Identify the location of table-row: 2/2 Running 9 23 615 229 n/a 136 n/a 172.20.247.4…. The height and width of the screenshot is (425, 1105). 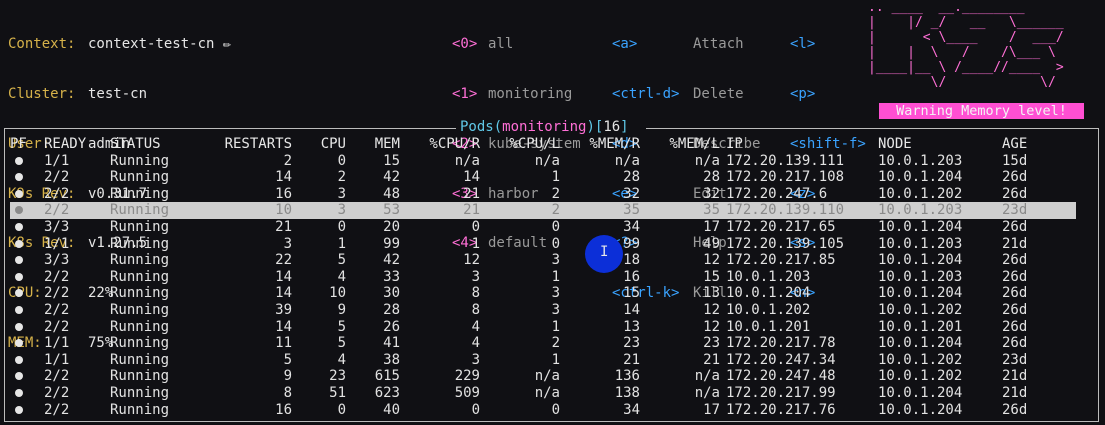
(543, 376).